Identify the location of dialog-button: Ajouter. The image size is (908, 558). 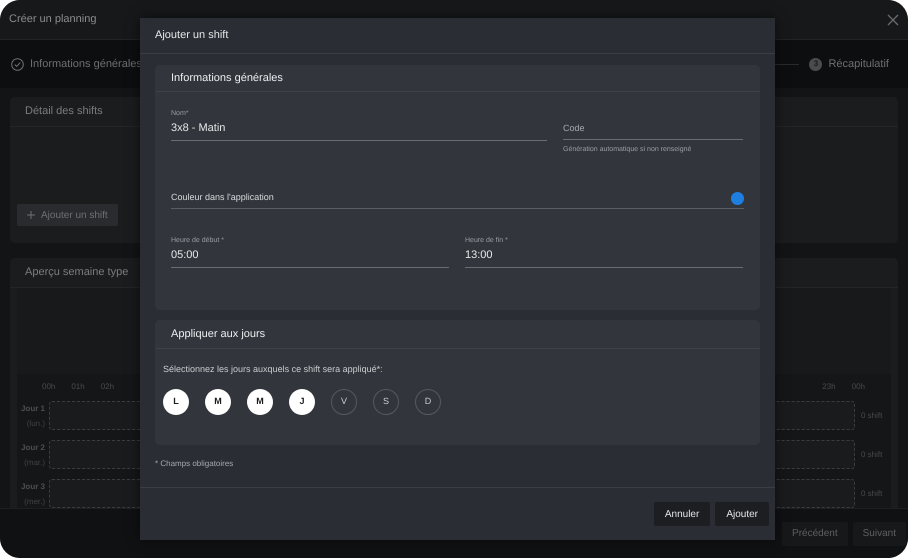
(742, 514).